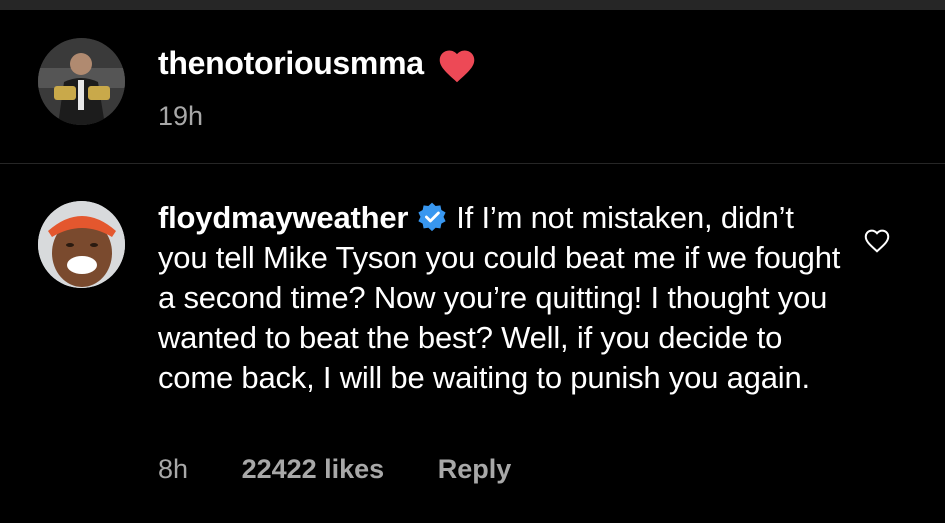 The height and width of the screenshot is (523, 945). I want to click on comment-likes-count: 22422 likes, so click(313, 469).